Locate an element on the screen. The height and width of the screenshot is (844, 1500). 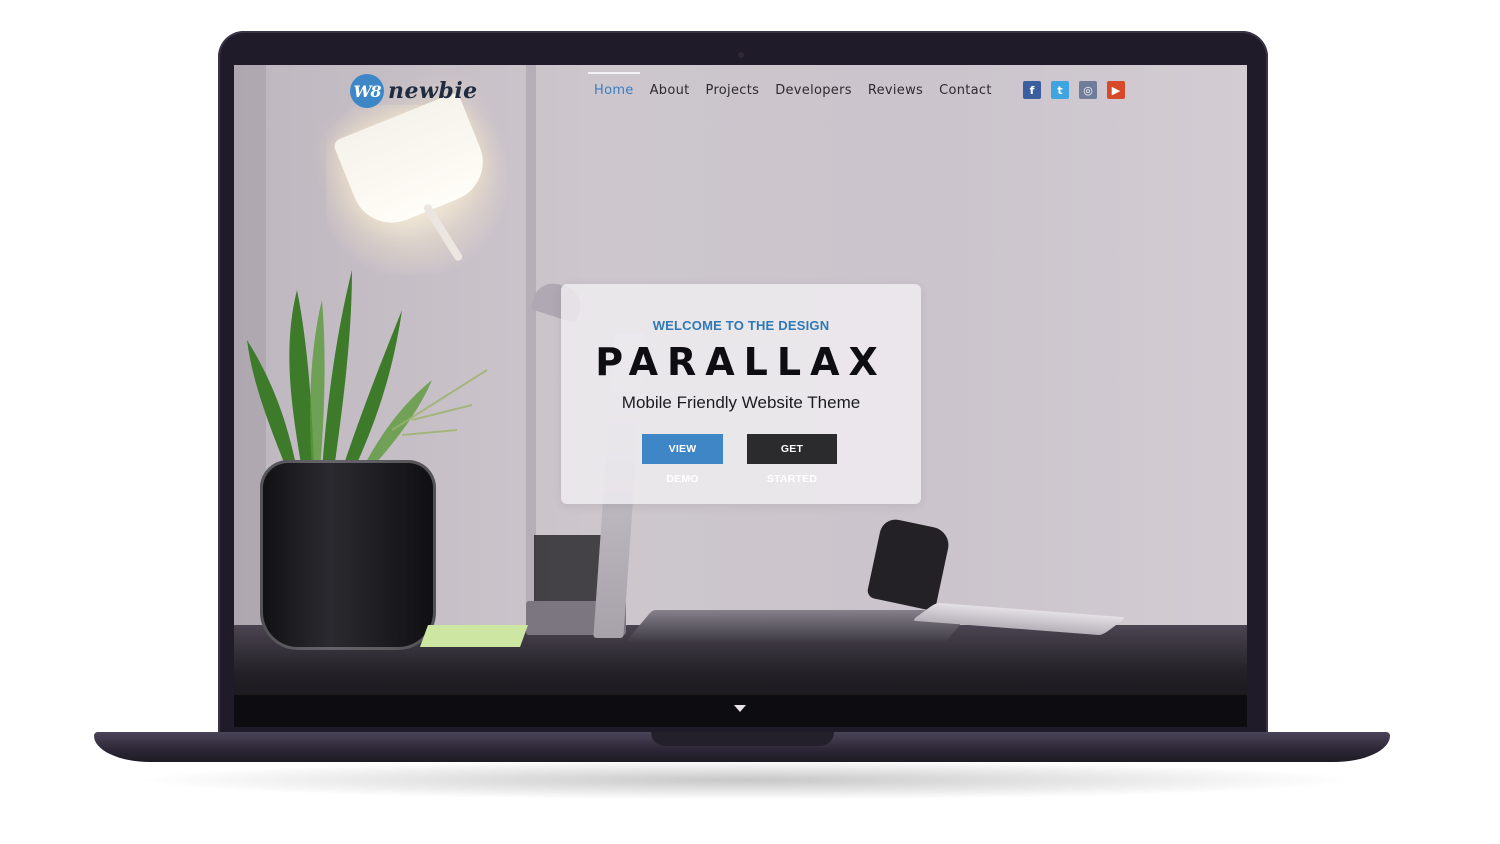
youtube-icon: ▶ is located at coordinates (1116, 90).